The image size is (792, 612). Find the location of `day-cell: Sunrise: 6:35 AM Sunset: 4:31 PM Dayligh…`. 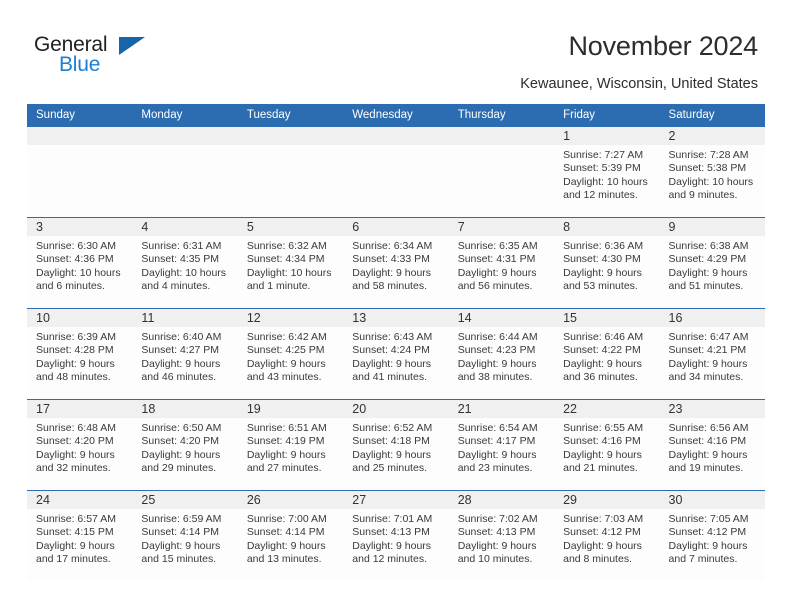

day-cell: Sunrise: 6:35 AM Sunset: 4:31 PM Dayligh… is located at coordinates (501, 272).